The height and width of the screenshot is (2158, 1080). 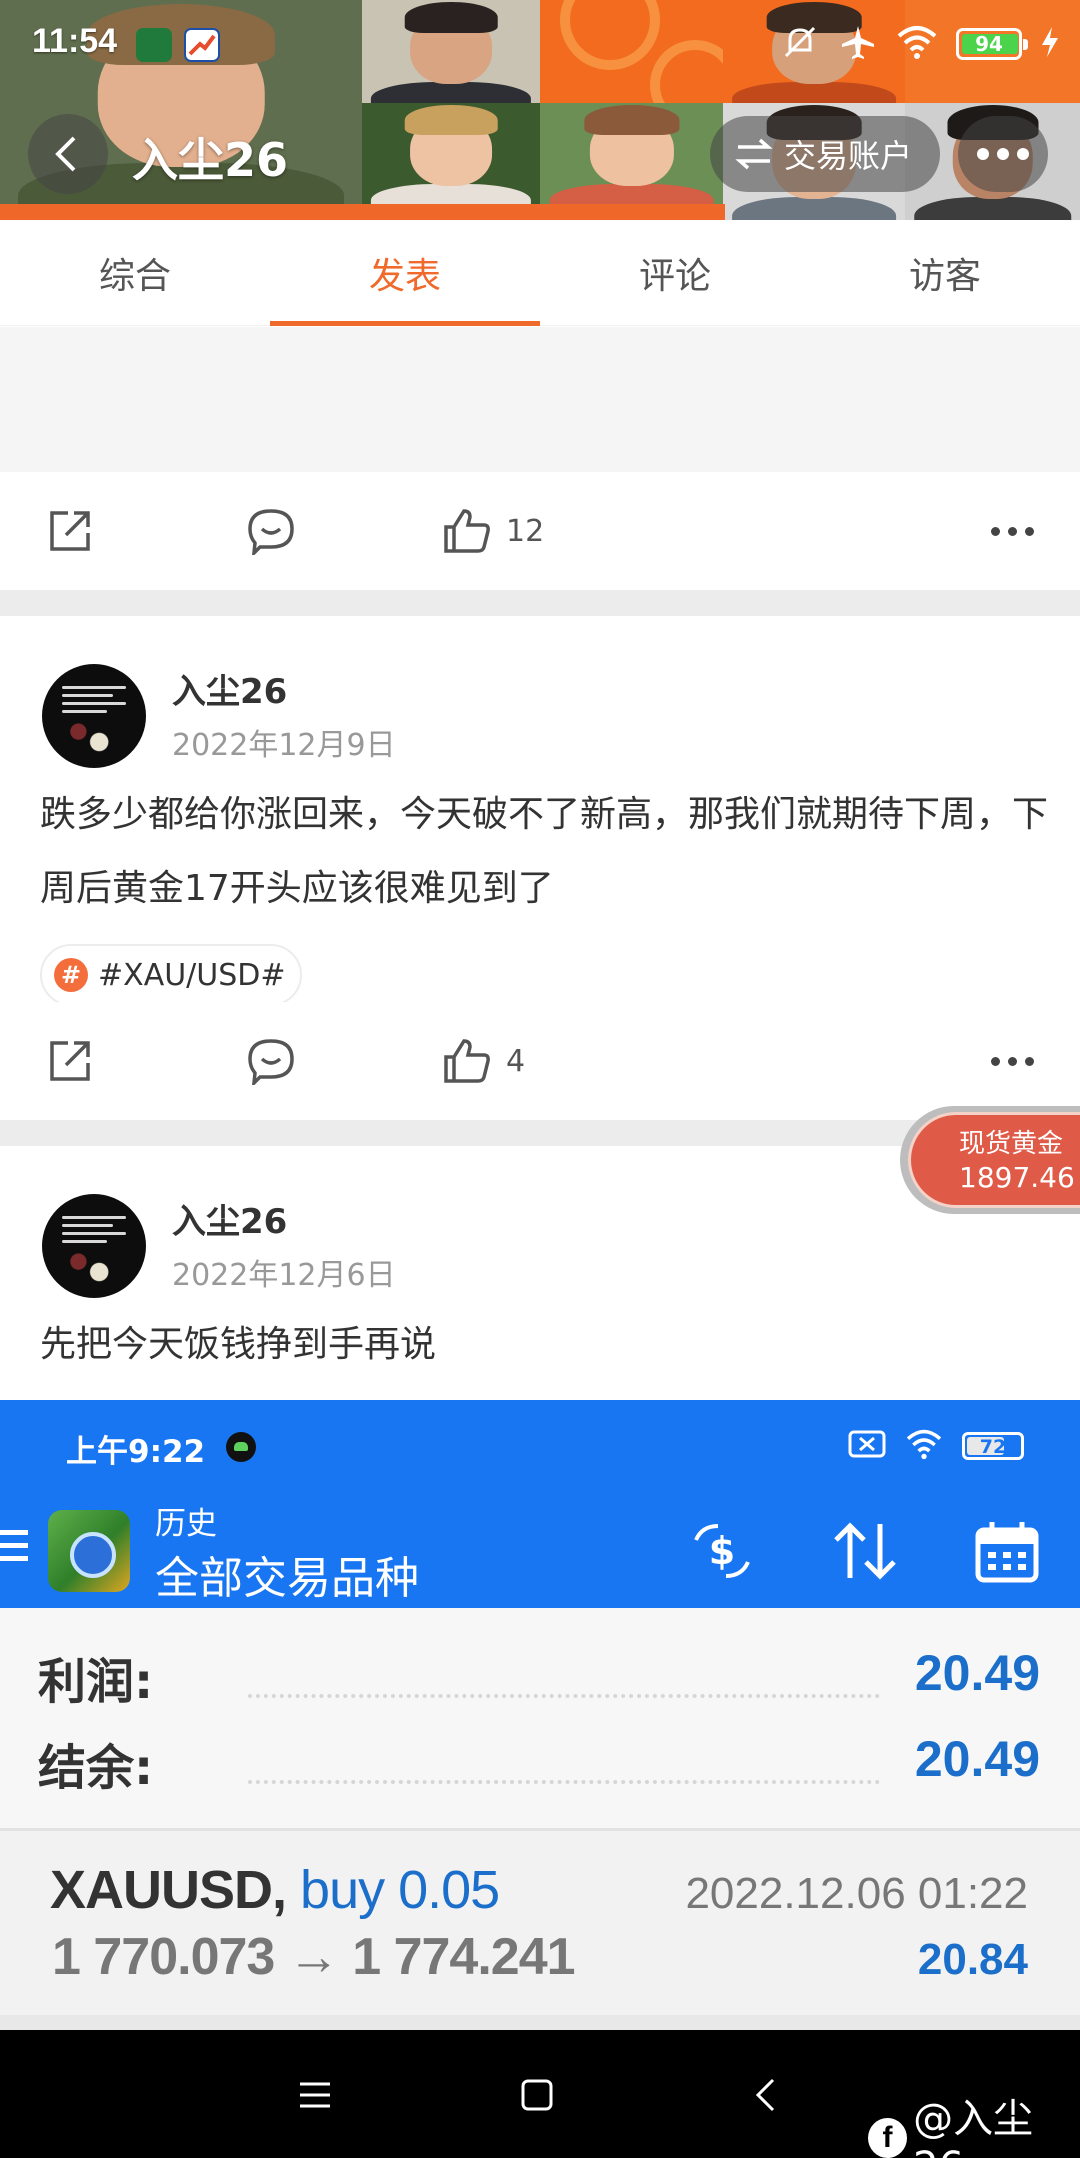 What do you see at coordinates (89, 1551) in the screenshot?
I see `metatrader-logo` at bounding box center [89, 1551].